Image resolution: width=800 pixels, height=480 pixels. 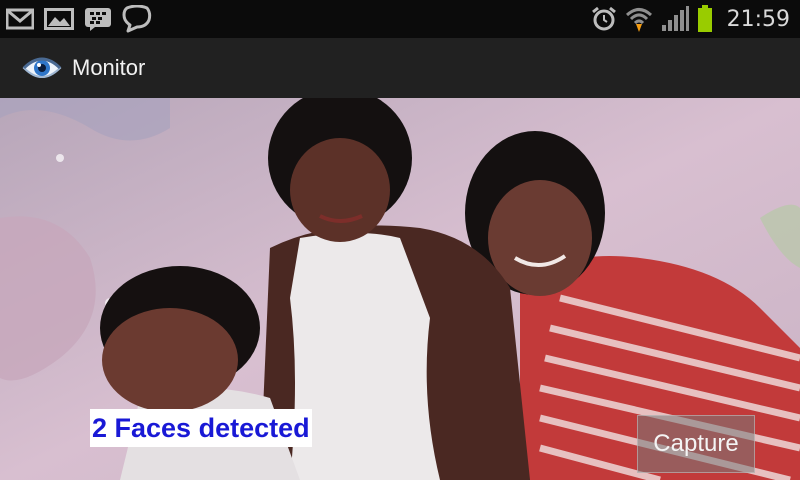 What do you see at coordinates (400, 19) in the screenshot?
I see `status-bar: 21:59` at bounding box center [400, 19].